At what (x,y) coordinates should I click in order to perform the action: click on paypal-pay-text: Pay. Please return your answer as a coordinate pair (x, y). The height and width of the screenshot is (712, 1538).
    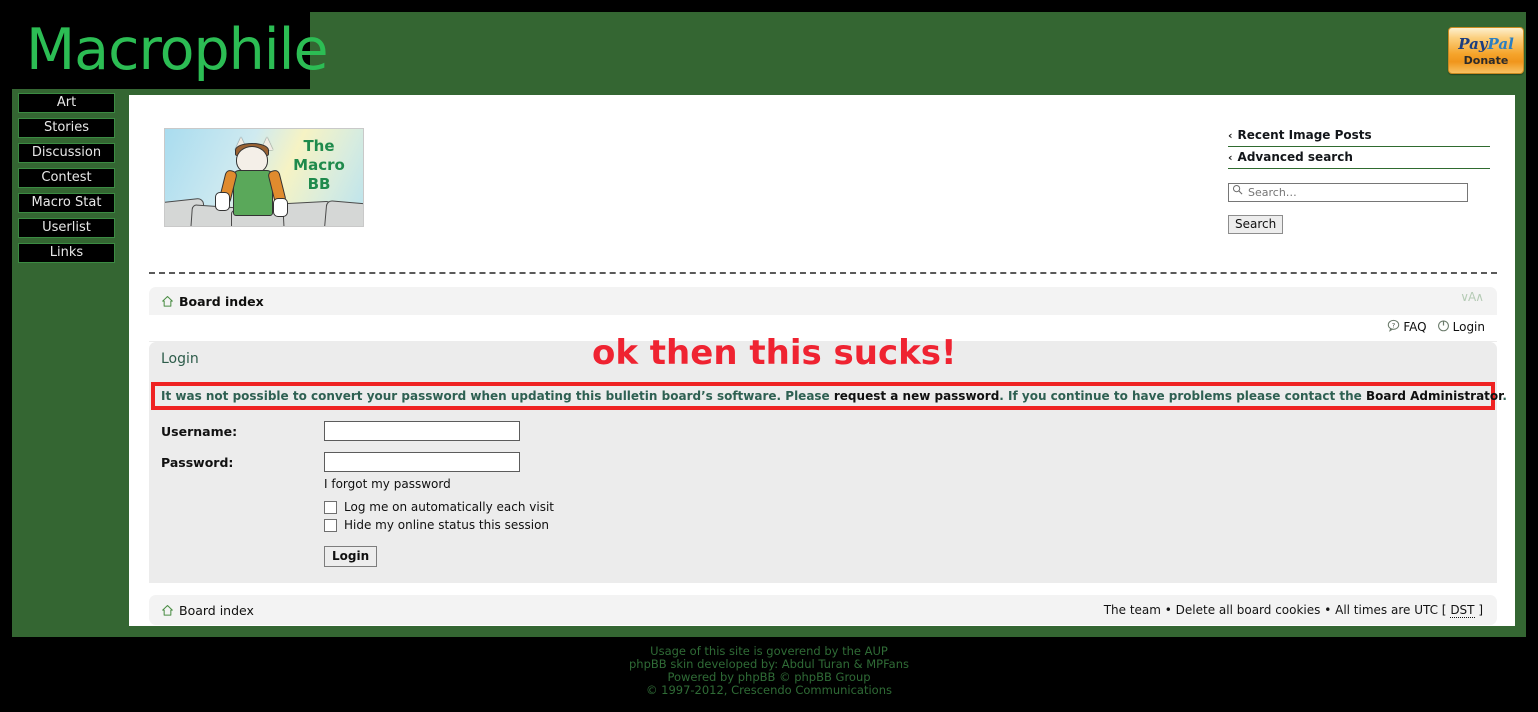
    Looking at the image, I should click on (1473, 44).